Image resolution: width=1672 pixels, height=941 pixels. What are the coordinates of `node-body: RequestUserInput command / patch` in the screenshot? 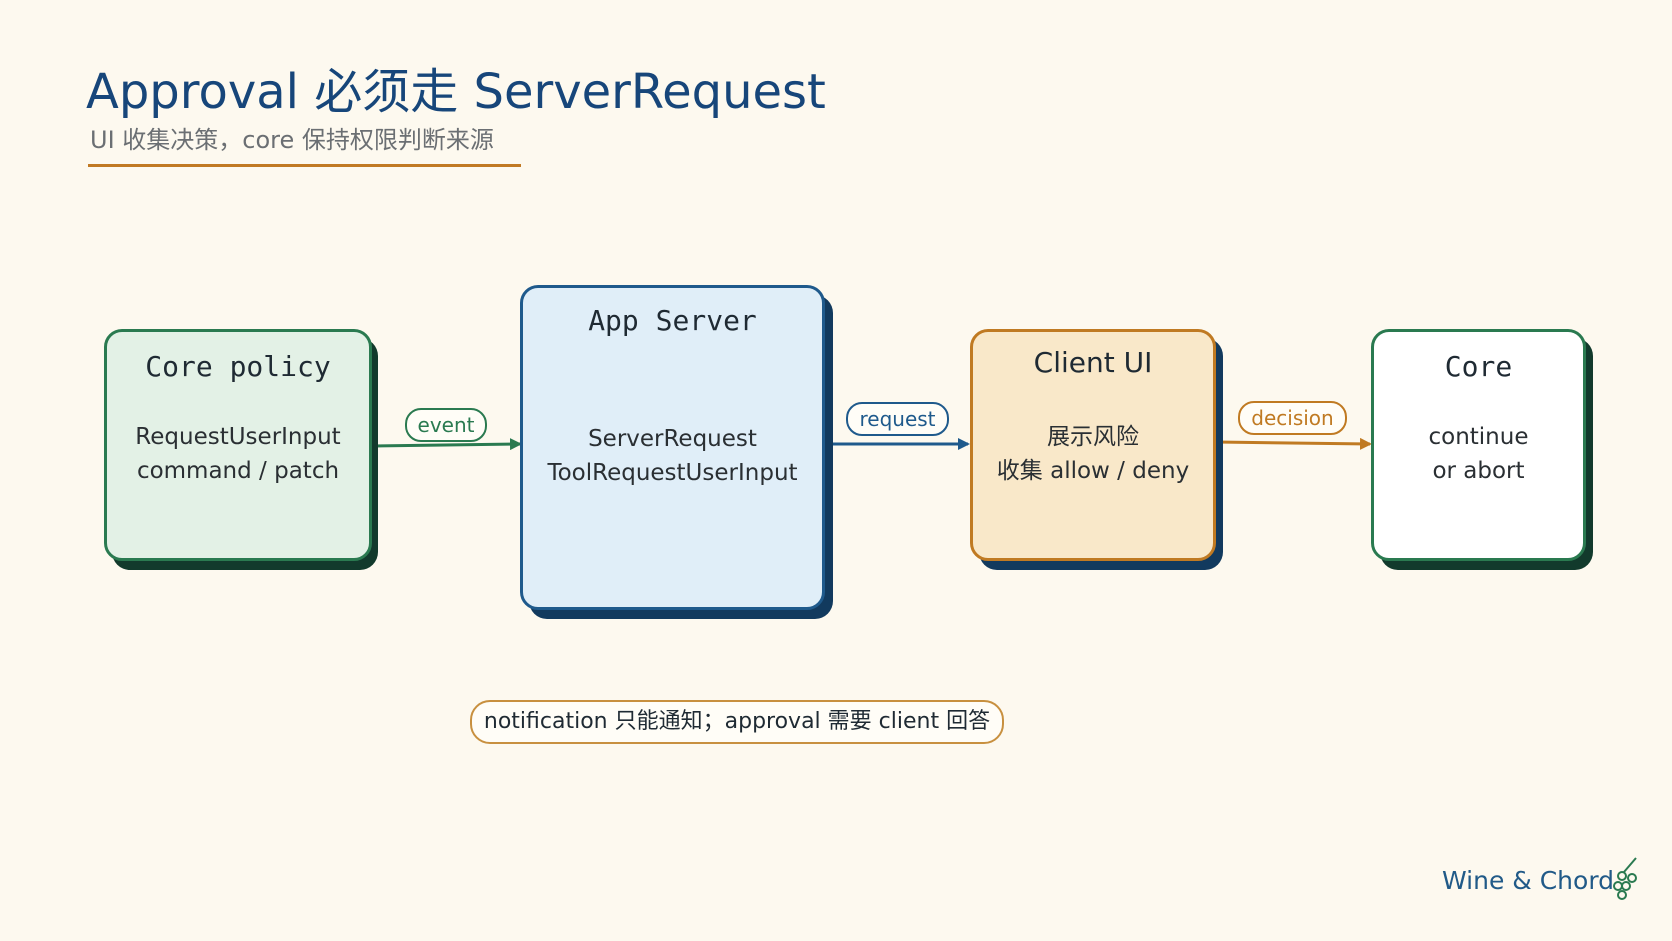 It's located at (238, 454).